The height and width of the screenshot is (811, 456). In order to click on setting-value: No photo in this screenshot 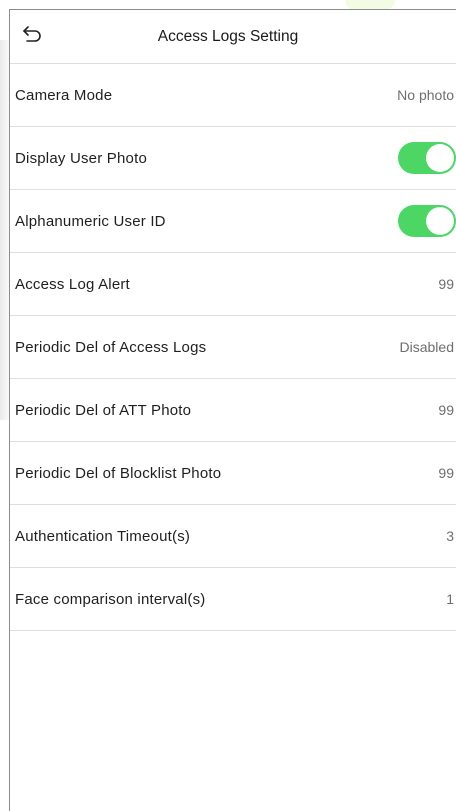, I will do `click(425, 95)`.